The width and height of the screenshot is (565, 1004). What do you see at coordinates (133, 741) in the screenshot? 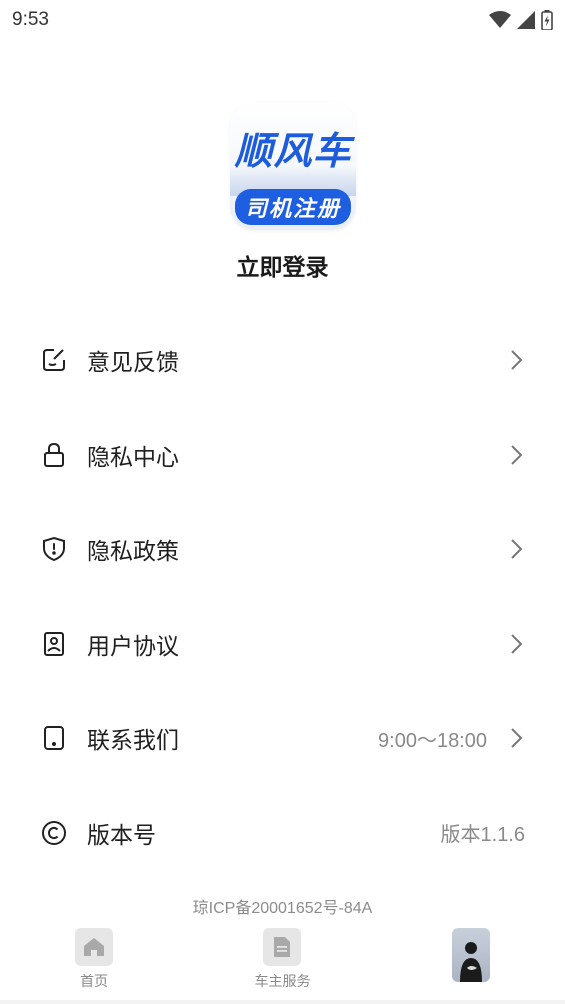
I see `menu-label: 联系我们` at bounding box center [133, 741].